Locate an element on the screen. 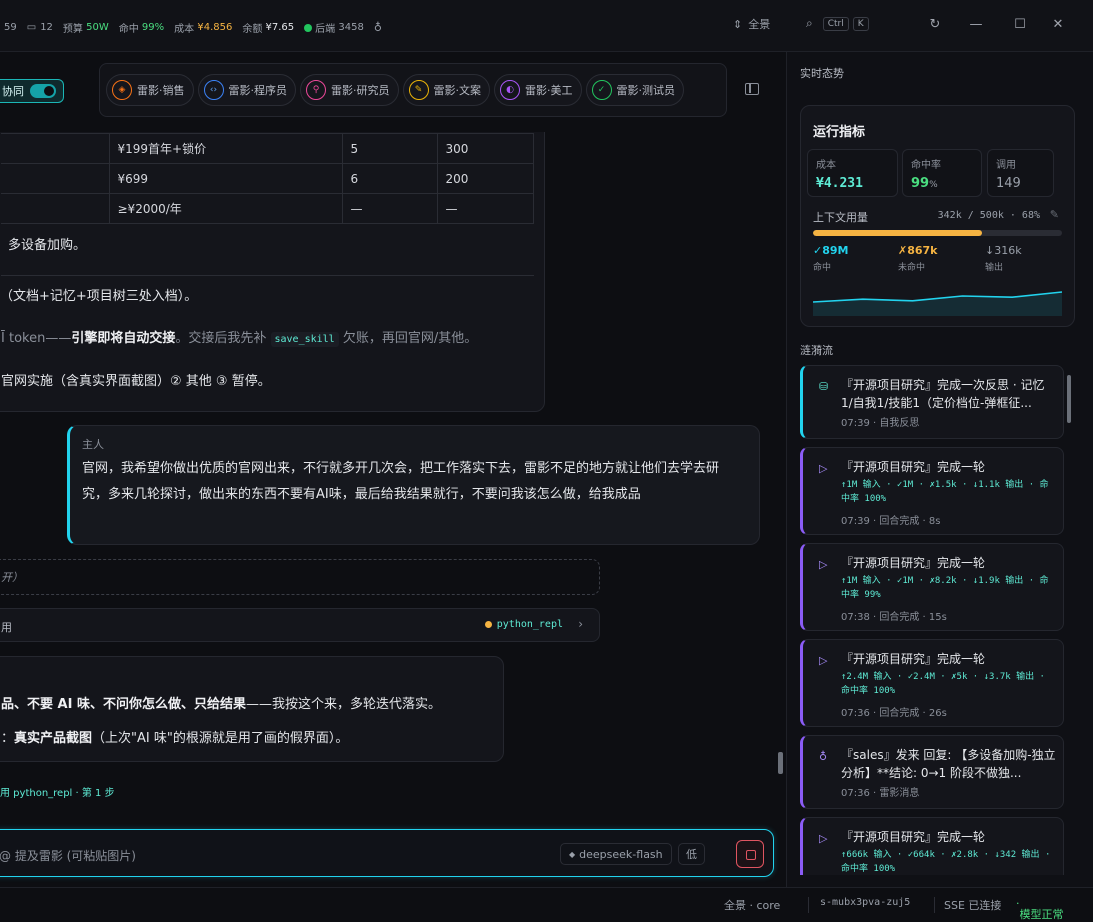 This screenshot has width=1093, height=922. sse-status: SSE 已连接 is located at coordinates (973, 905).